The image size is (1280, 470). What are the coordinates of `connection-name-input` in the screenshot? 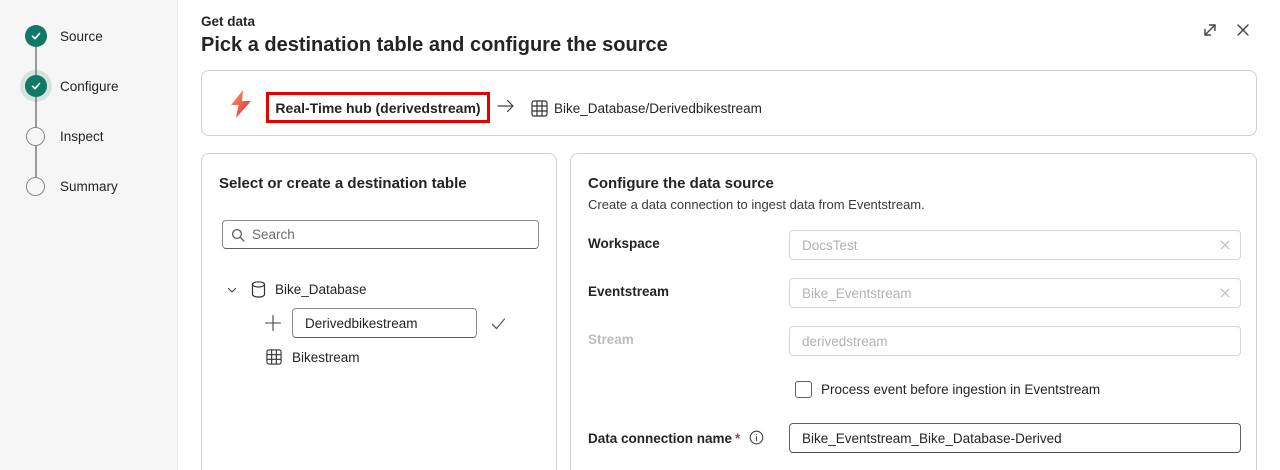 It's located at (1017, 438).